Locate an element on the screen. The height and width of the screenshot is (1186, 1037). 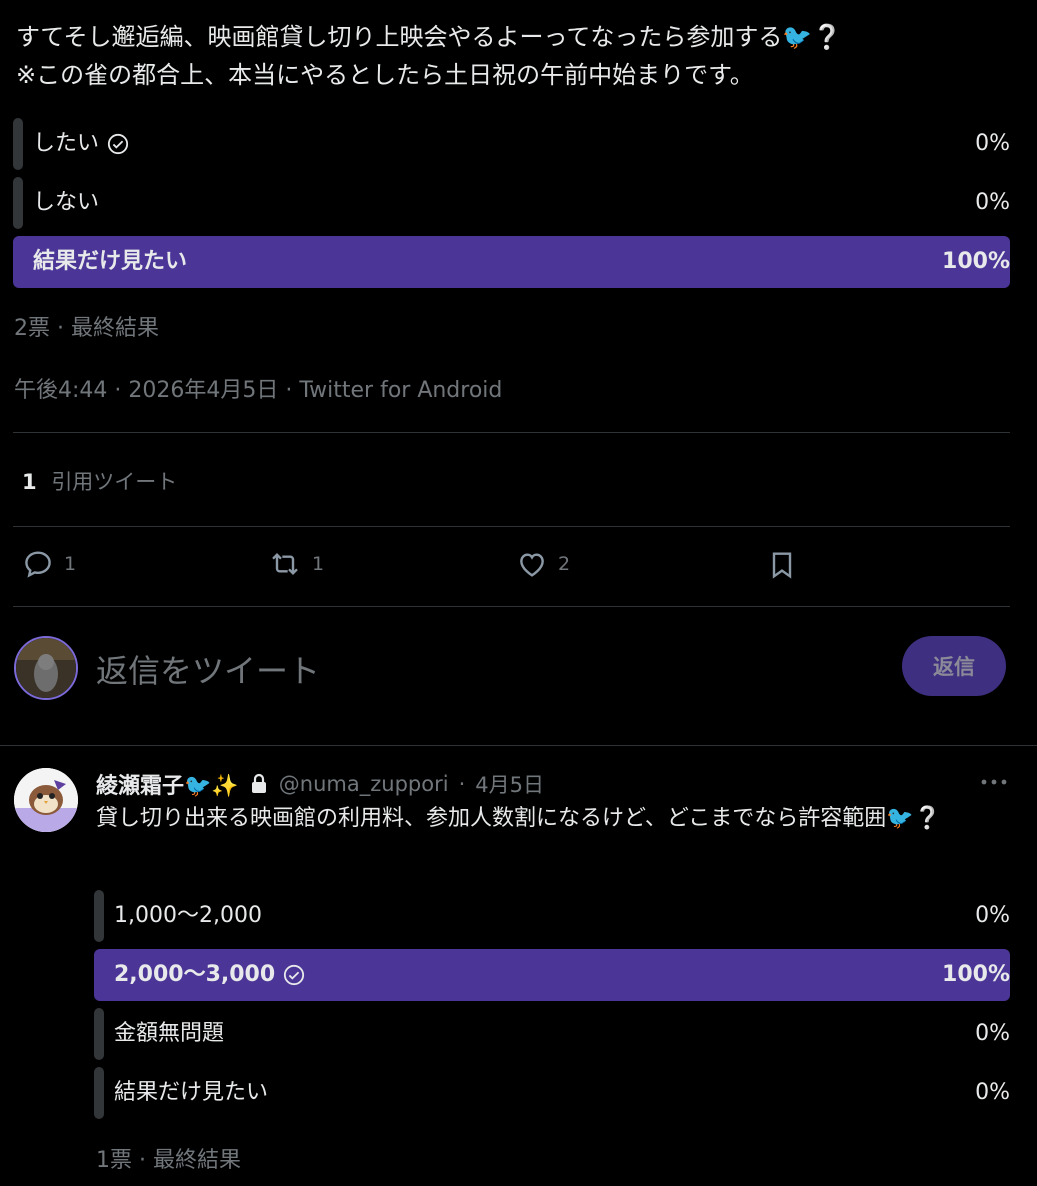
like-count: 2 is located at coordinates (564, 564).